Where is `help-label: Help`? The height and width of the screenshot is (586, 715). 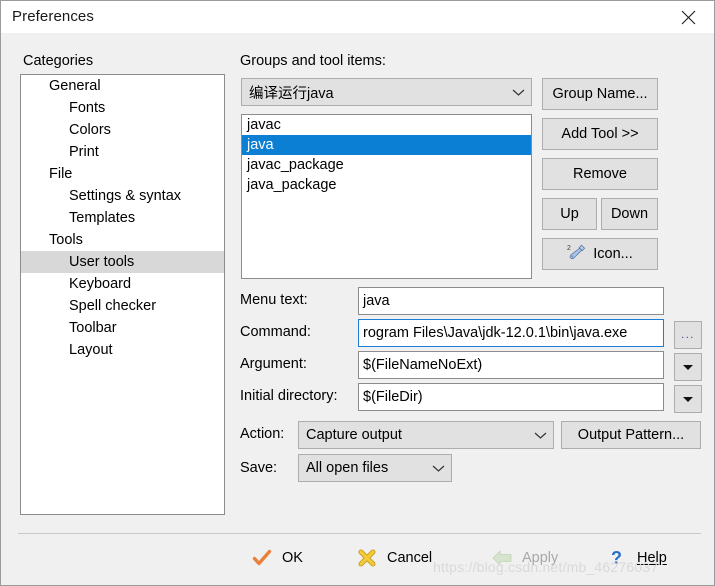 help-label: Help is located at coordinates (652, 557).